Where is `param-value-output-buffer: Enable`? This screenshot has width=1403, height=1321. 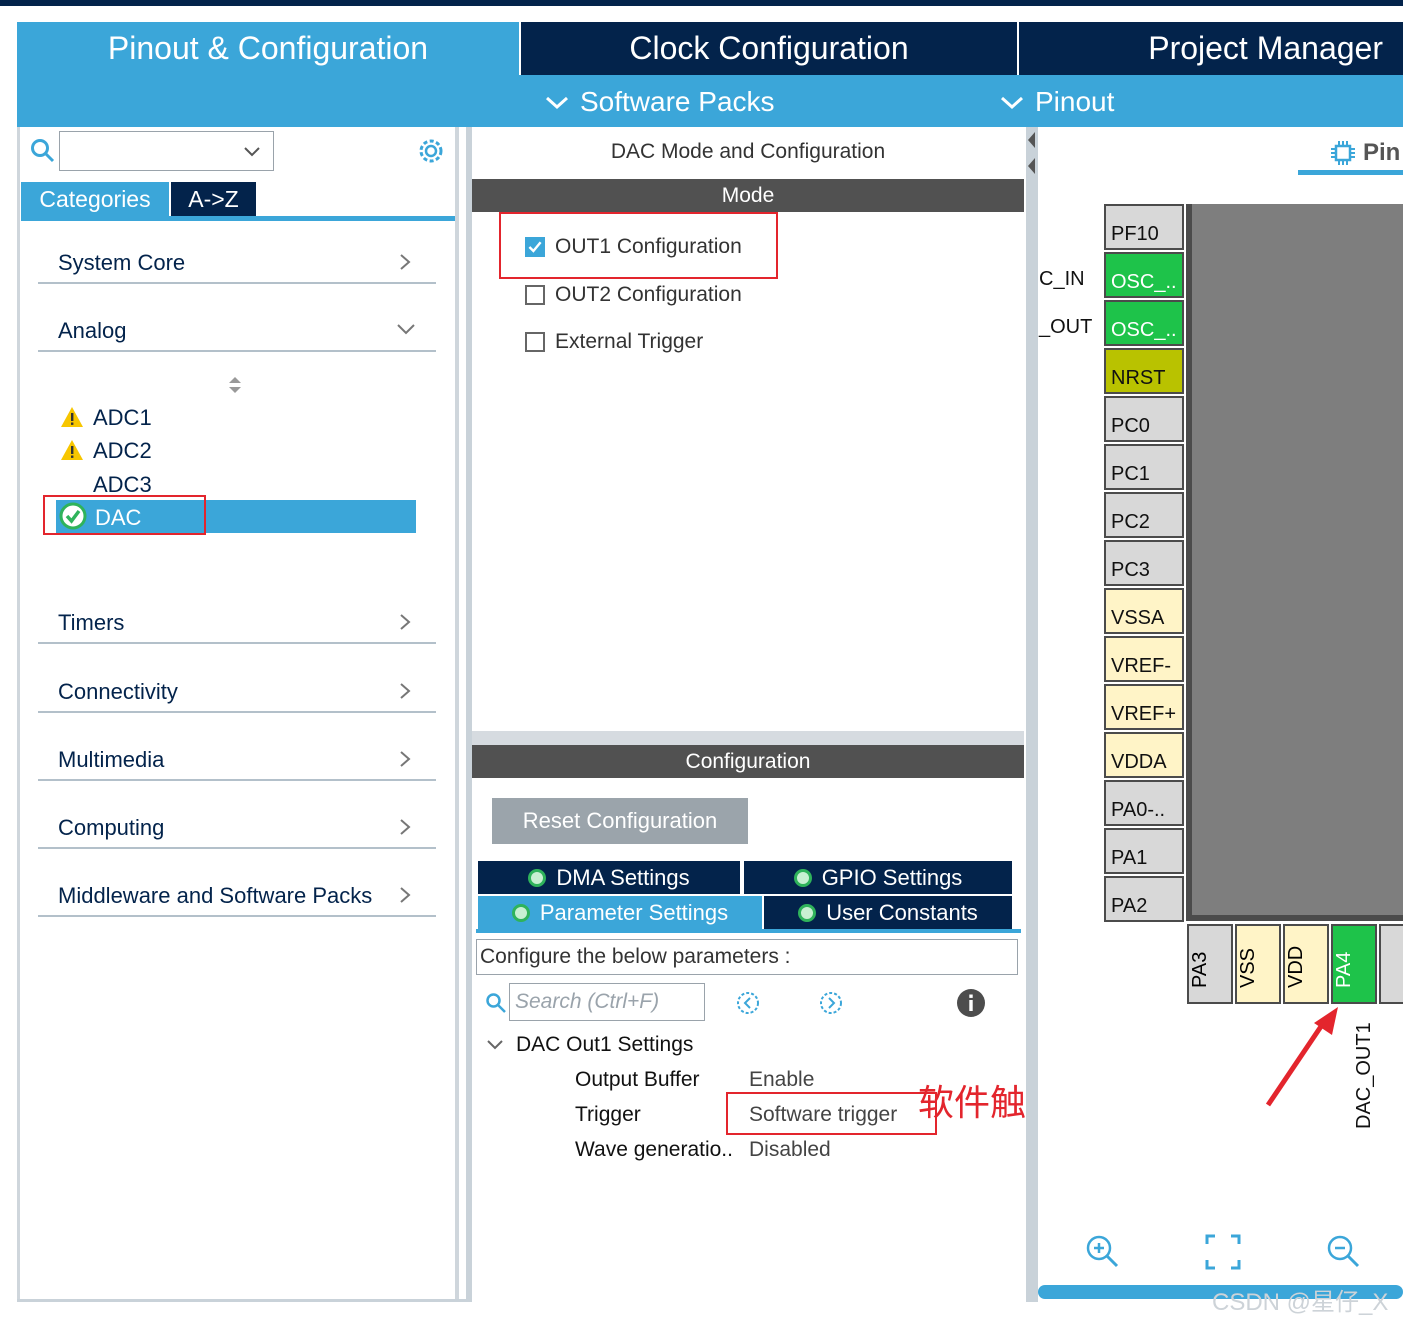
param-value-output-buffer: Enable is located at coordinates (781, 1080).